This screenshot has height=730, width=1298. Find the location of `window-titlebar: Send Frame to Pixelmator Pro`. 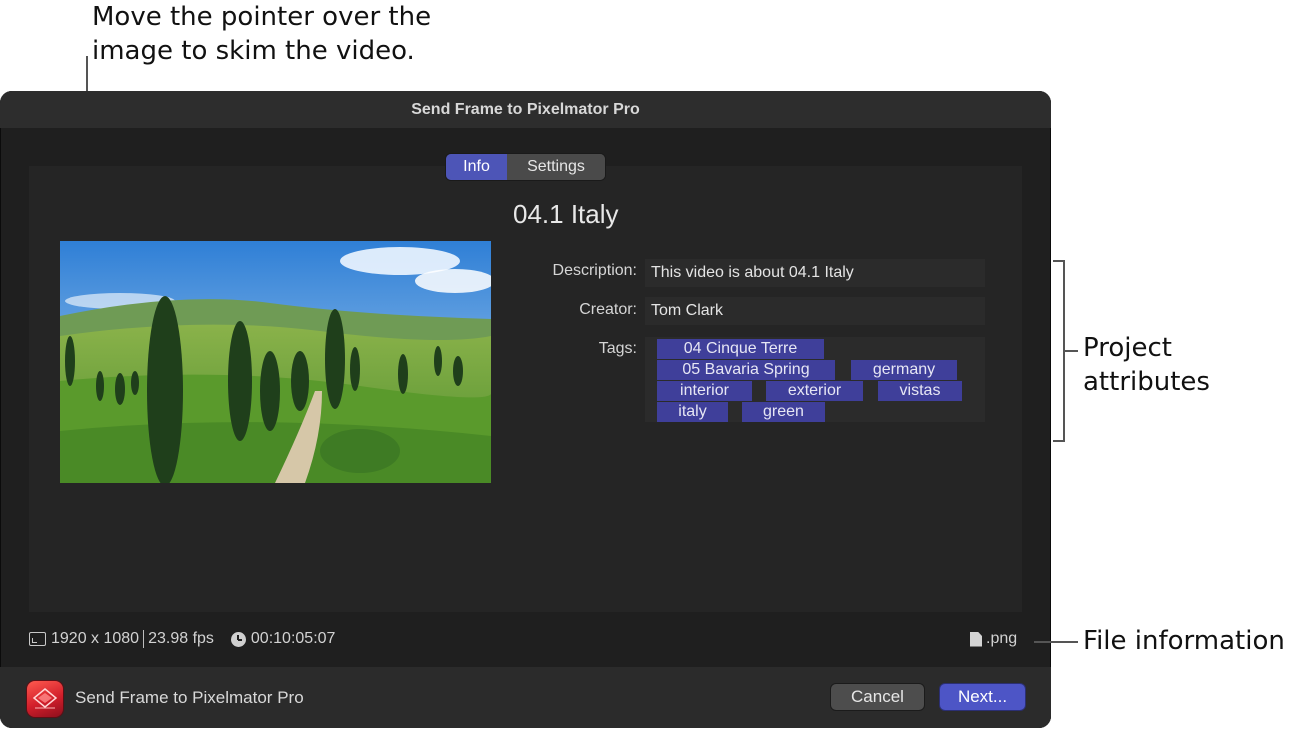

window-titlebar: Send Frame to Pixelmator Pro is located at coordinates (525, 109).